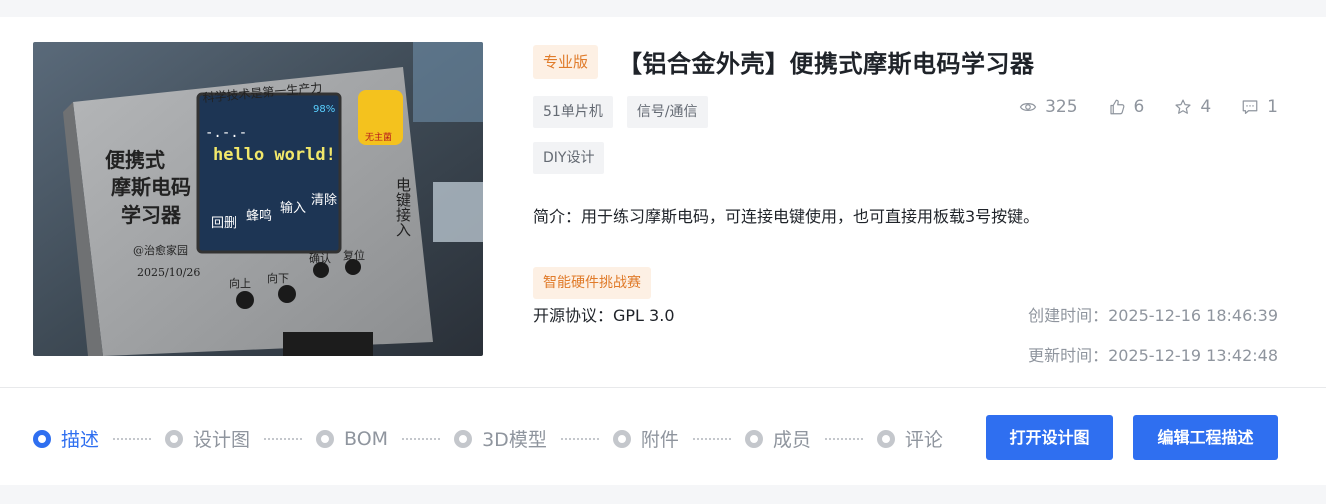 This screenshot has height=504, width=1326. Describe the element at coordinates (667, 112) in the screenshot. I see `tag-item: 信号/通信` at that location.